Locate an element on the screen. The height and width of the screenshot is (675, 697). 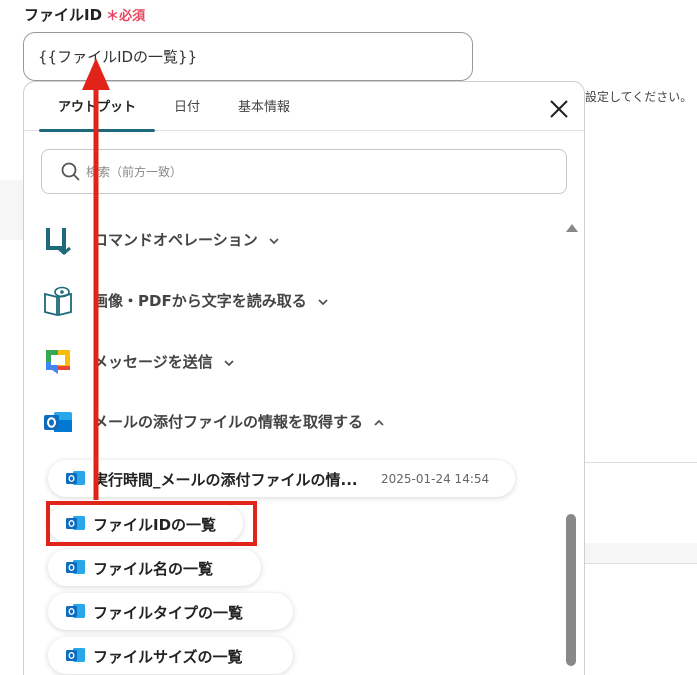
section-get-attachments: メールの添付ファイルの情報を取得する is located at coordinates (294, 422).